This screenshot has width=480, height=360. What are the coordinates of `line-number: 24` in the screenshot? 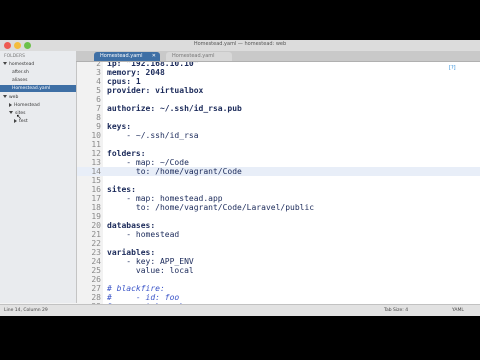 It's located at (96, 261).